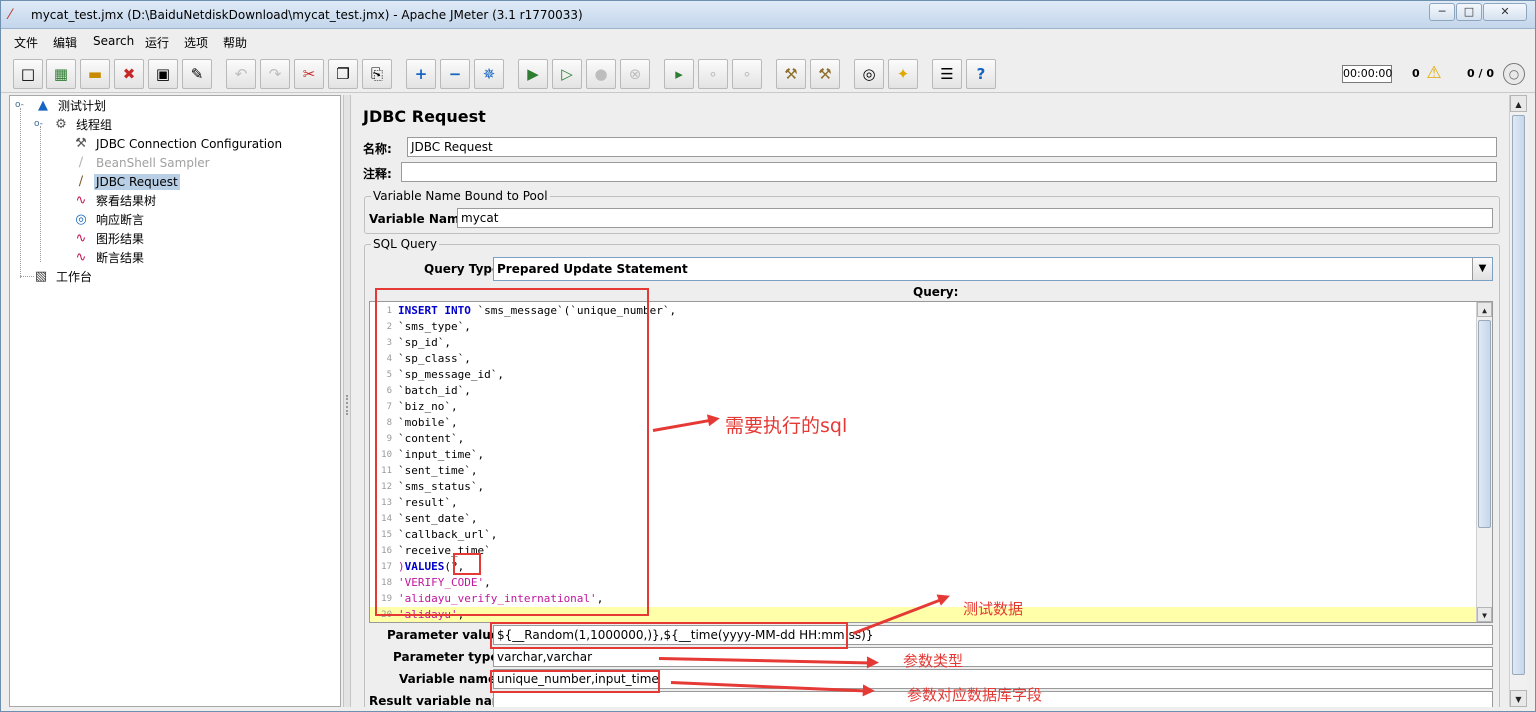 The width and height of the screenshot is (1536, 712). What do you see at coordinates (924, 535) in the screenshot?
I see `code-line: 15 `callback_url`,` at bounding box center [924, 535].